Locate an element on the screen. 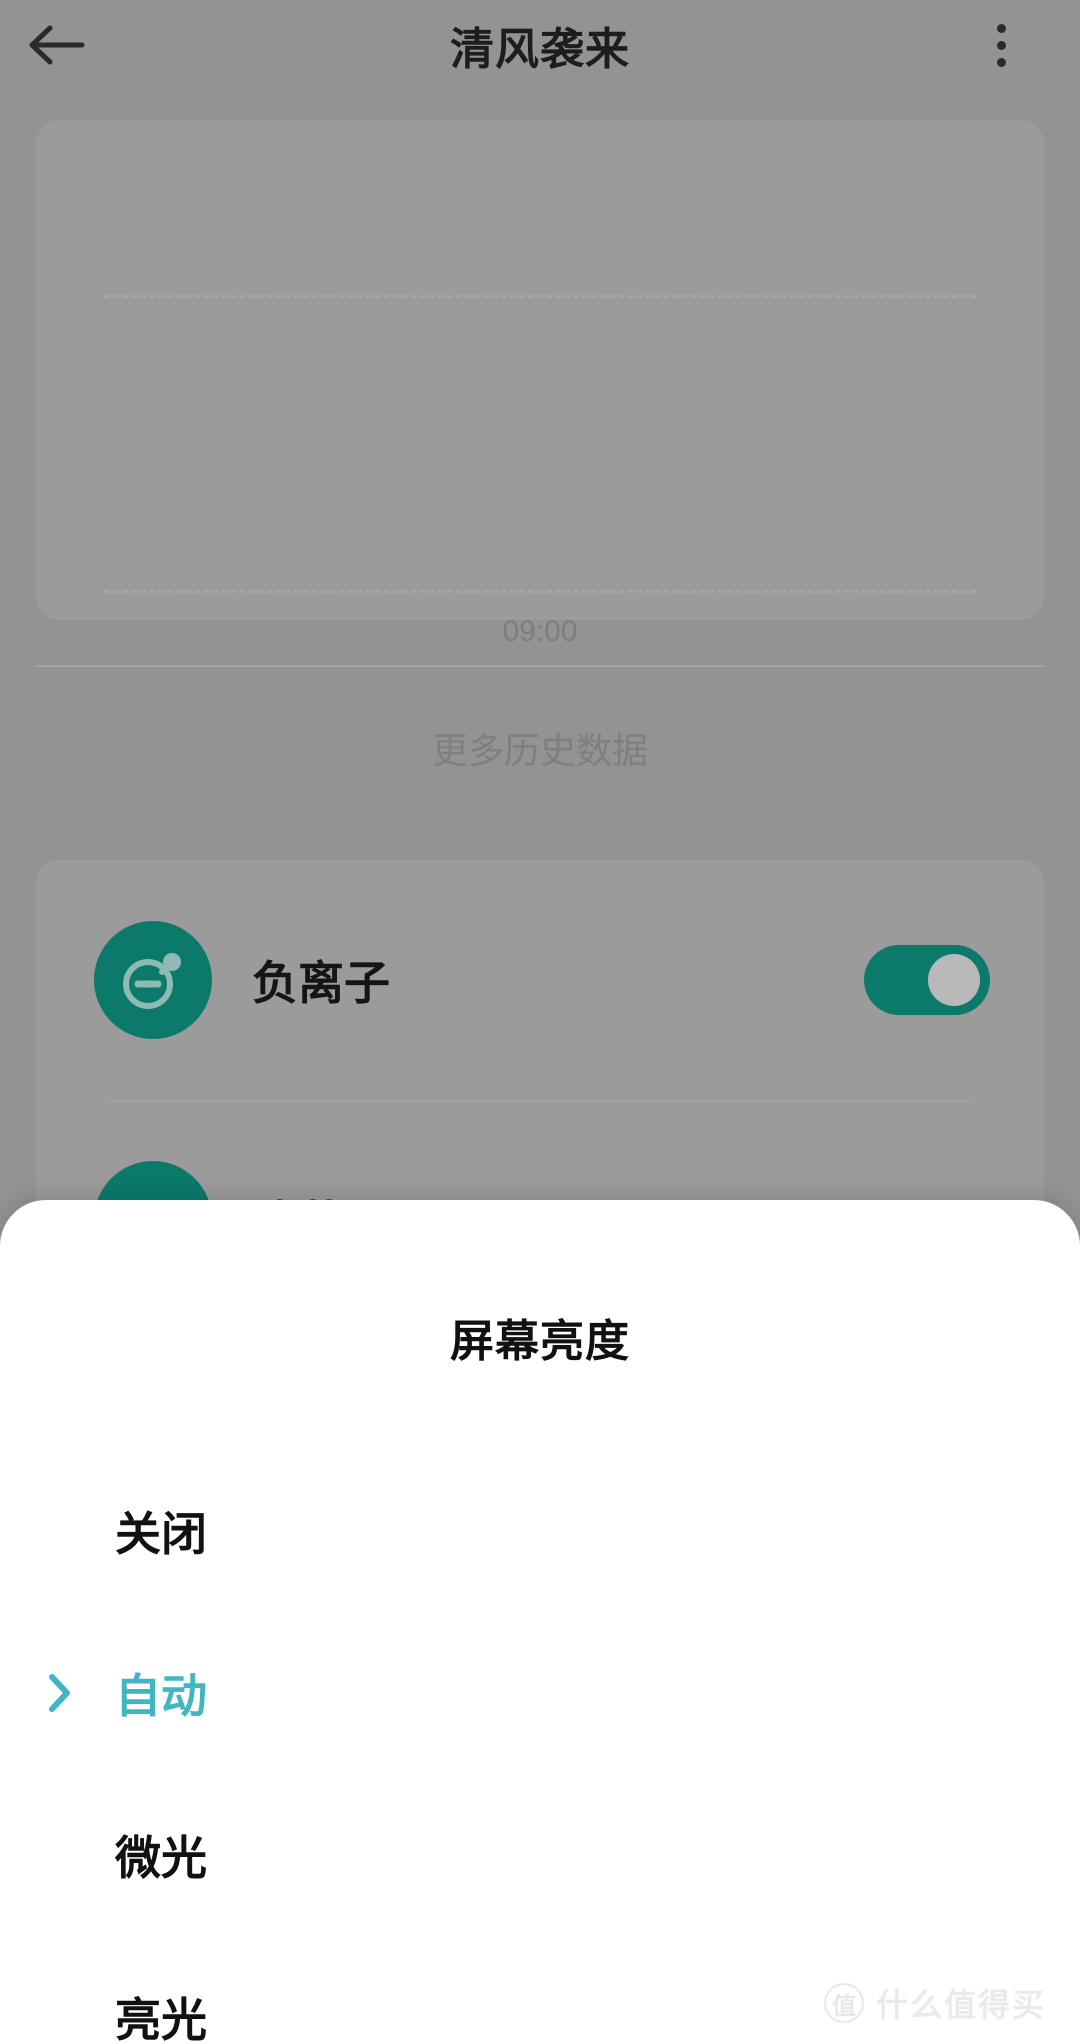 This screenshot has width=1080, height=2044. bottom-sheet-title: 屏幕亮度 is located at coordinates (540, 1341).